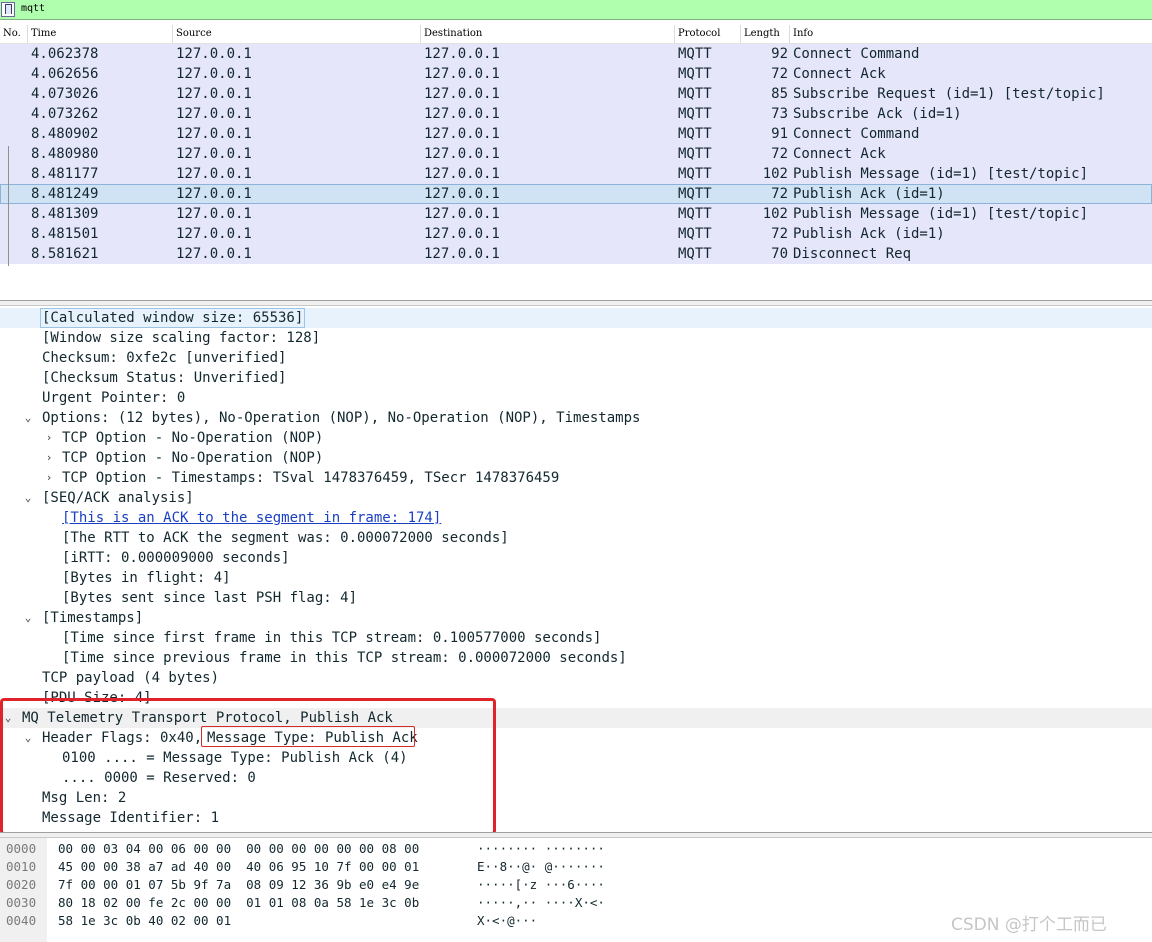 The width and height of the screenshot is (1152, 942). I want to click on related-packet-line, so click(8, 206).